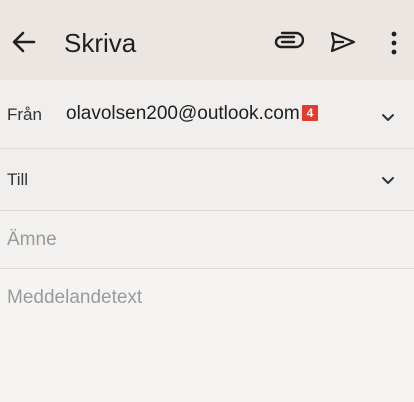 This screenshot has width=414, height=402. I want to click on send-icon, so click(343, 42).